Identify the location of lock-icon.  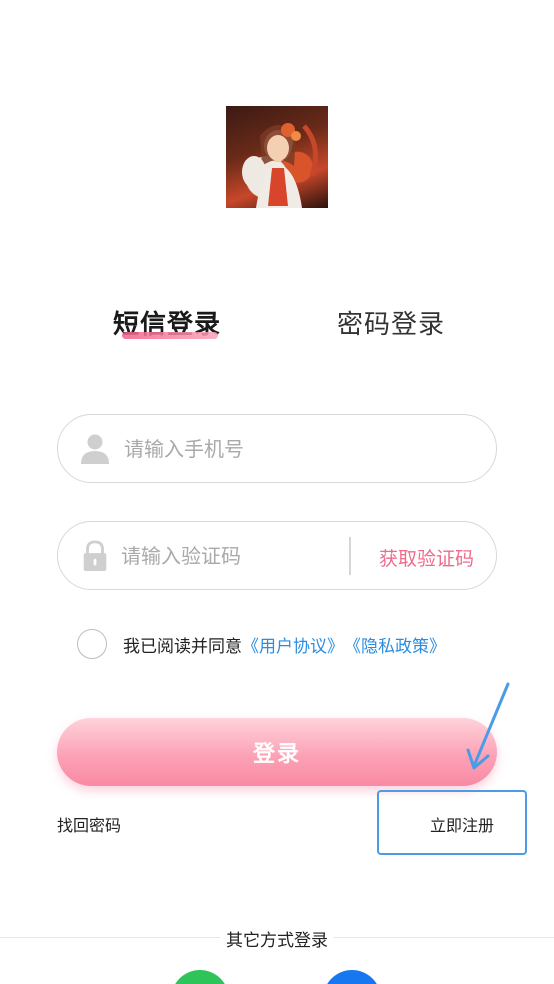
(95, 556).